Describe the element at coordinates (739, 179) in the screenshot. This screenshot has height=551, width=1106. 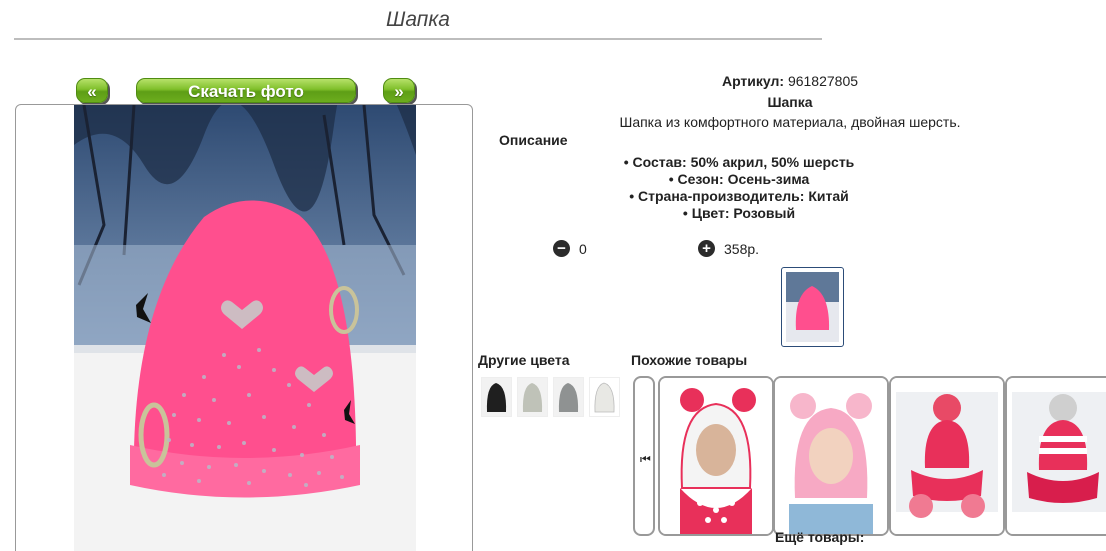
I see `spec-item: Сезон: Осень-зима` at that location.